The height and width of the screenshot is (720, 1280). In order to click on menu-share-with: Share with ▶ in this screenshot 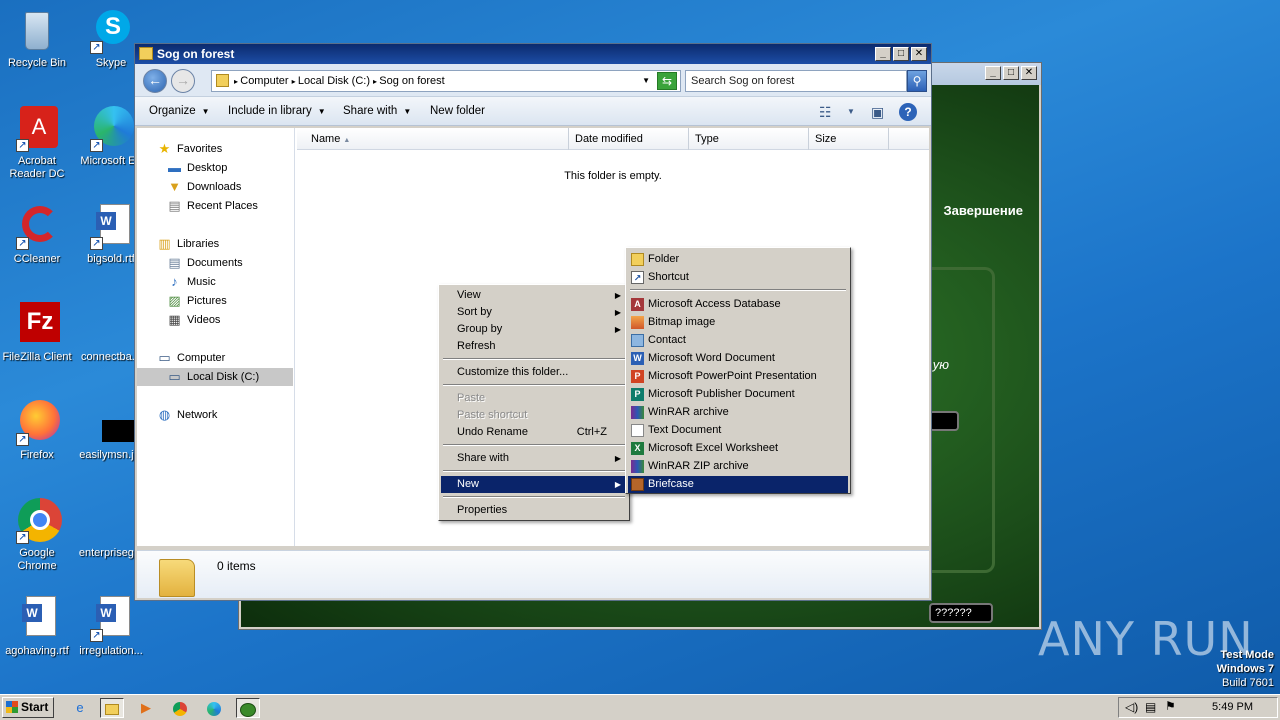, I will do `click(534, 458)`.